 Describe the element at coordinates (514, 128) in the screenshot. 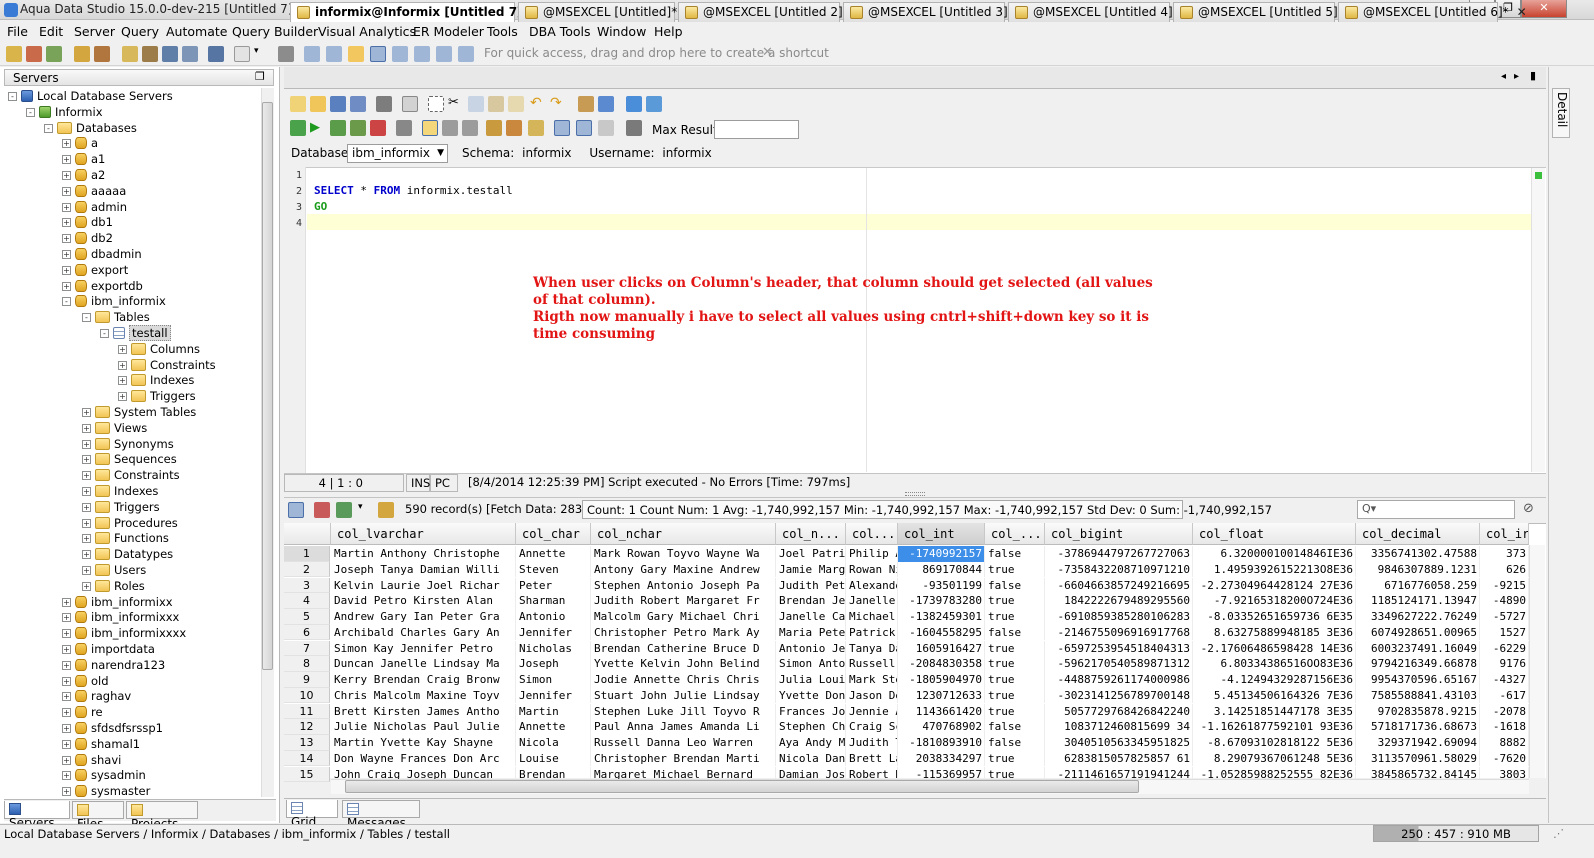

I see `explain-plan-icon` at that location.